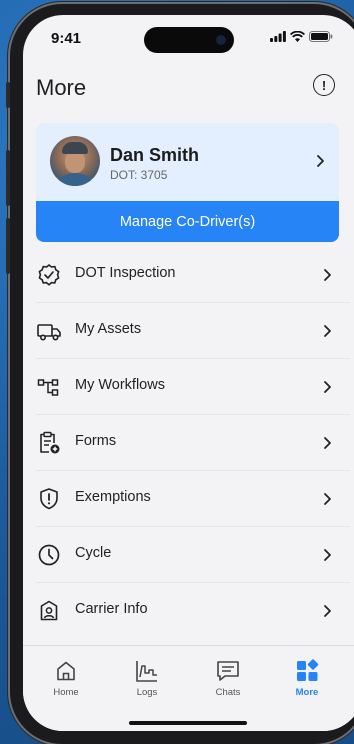  Describe the element at coordinates (188, 723) in the screenshot. I see `home-indicator` at that location.